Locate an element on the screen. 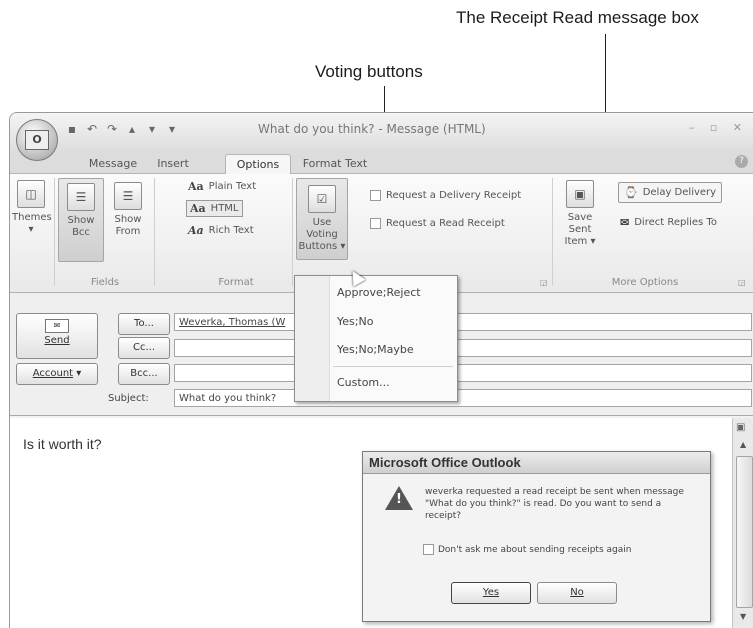 This screenshot has width=753, height=628. dont-ask-check-icon is located at coordinates (428, 549).